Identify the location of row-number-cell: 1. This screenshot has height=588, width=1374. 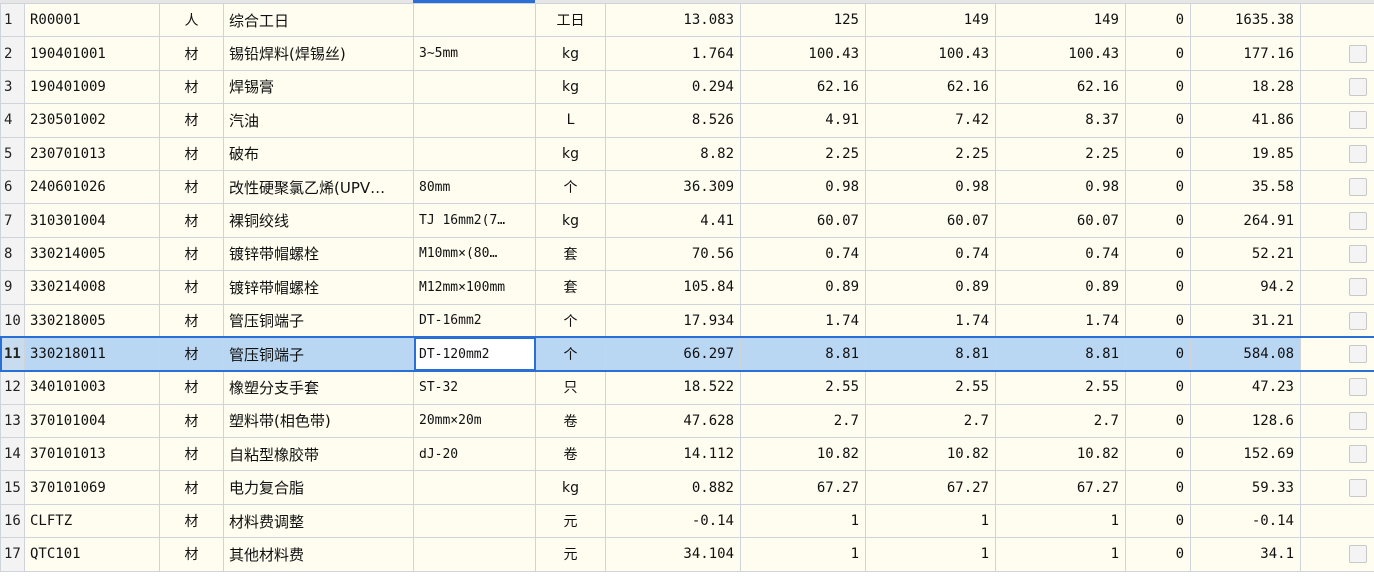
(12, 20).